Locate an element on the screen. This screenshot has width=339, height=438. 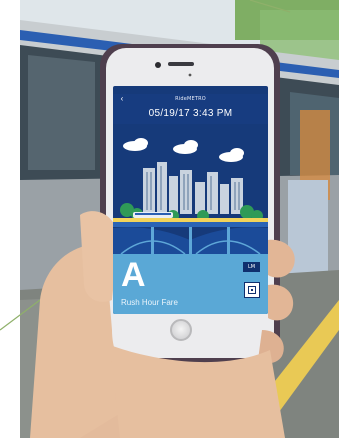
status-bar is located at coordinates (190, 90).